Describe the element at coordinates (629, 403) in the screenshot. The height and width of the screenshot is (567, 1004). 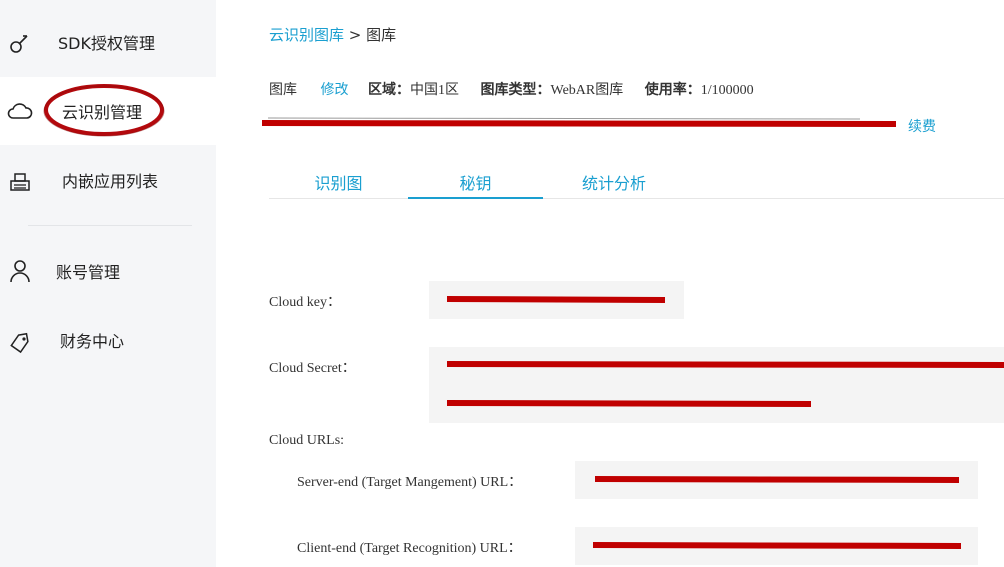
I see `redacted-cloud-secret-line2` at that location.